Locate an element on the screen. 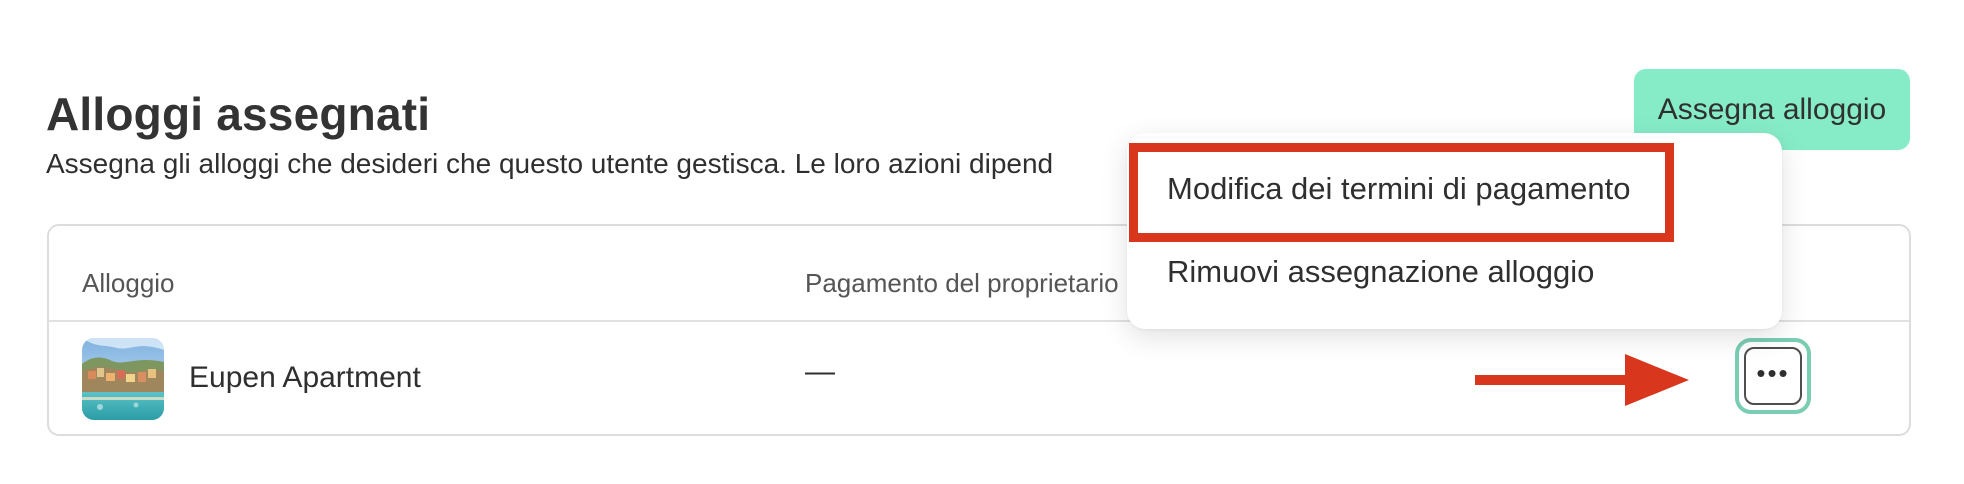 This screenshot has height=484, width=1964. page-title: Alloggi assegnati is located at coordinates (238, 113).